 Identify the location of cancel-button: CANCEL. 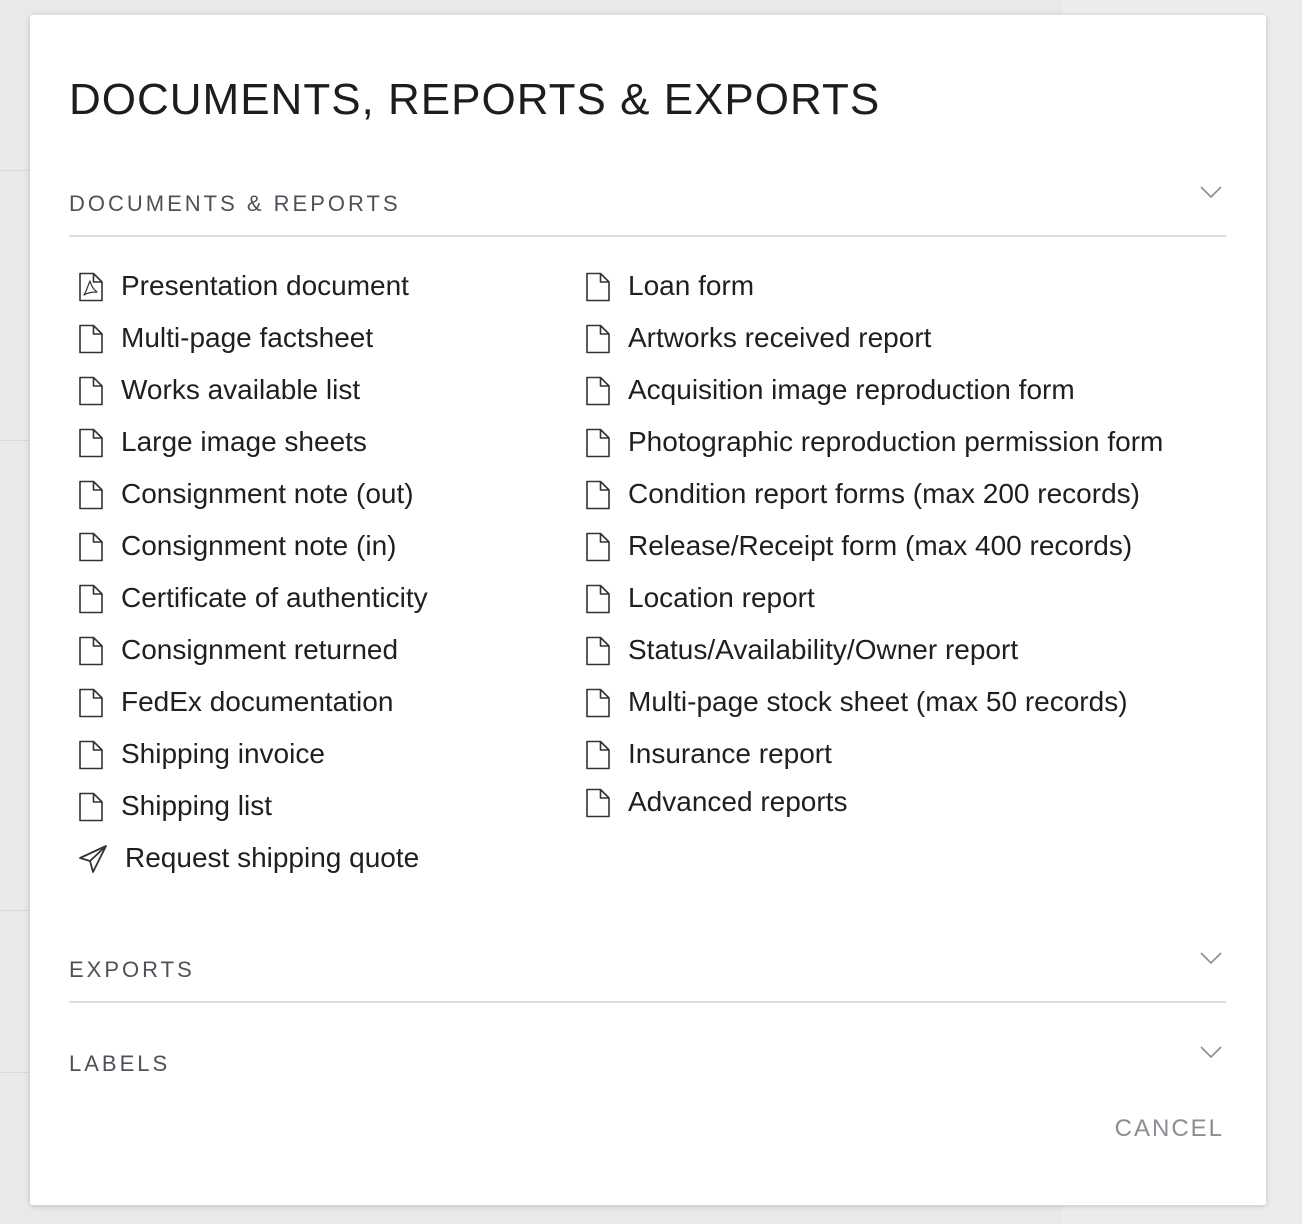
(1169, 1129).